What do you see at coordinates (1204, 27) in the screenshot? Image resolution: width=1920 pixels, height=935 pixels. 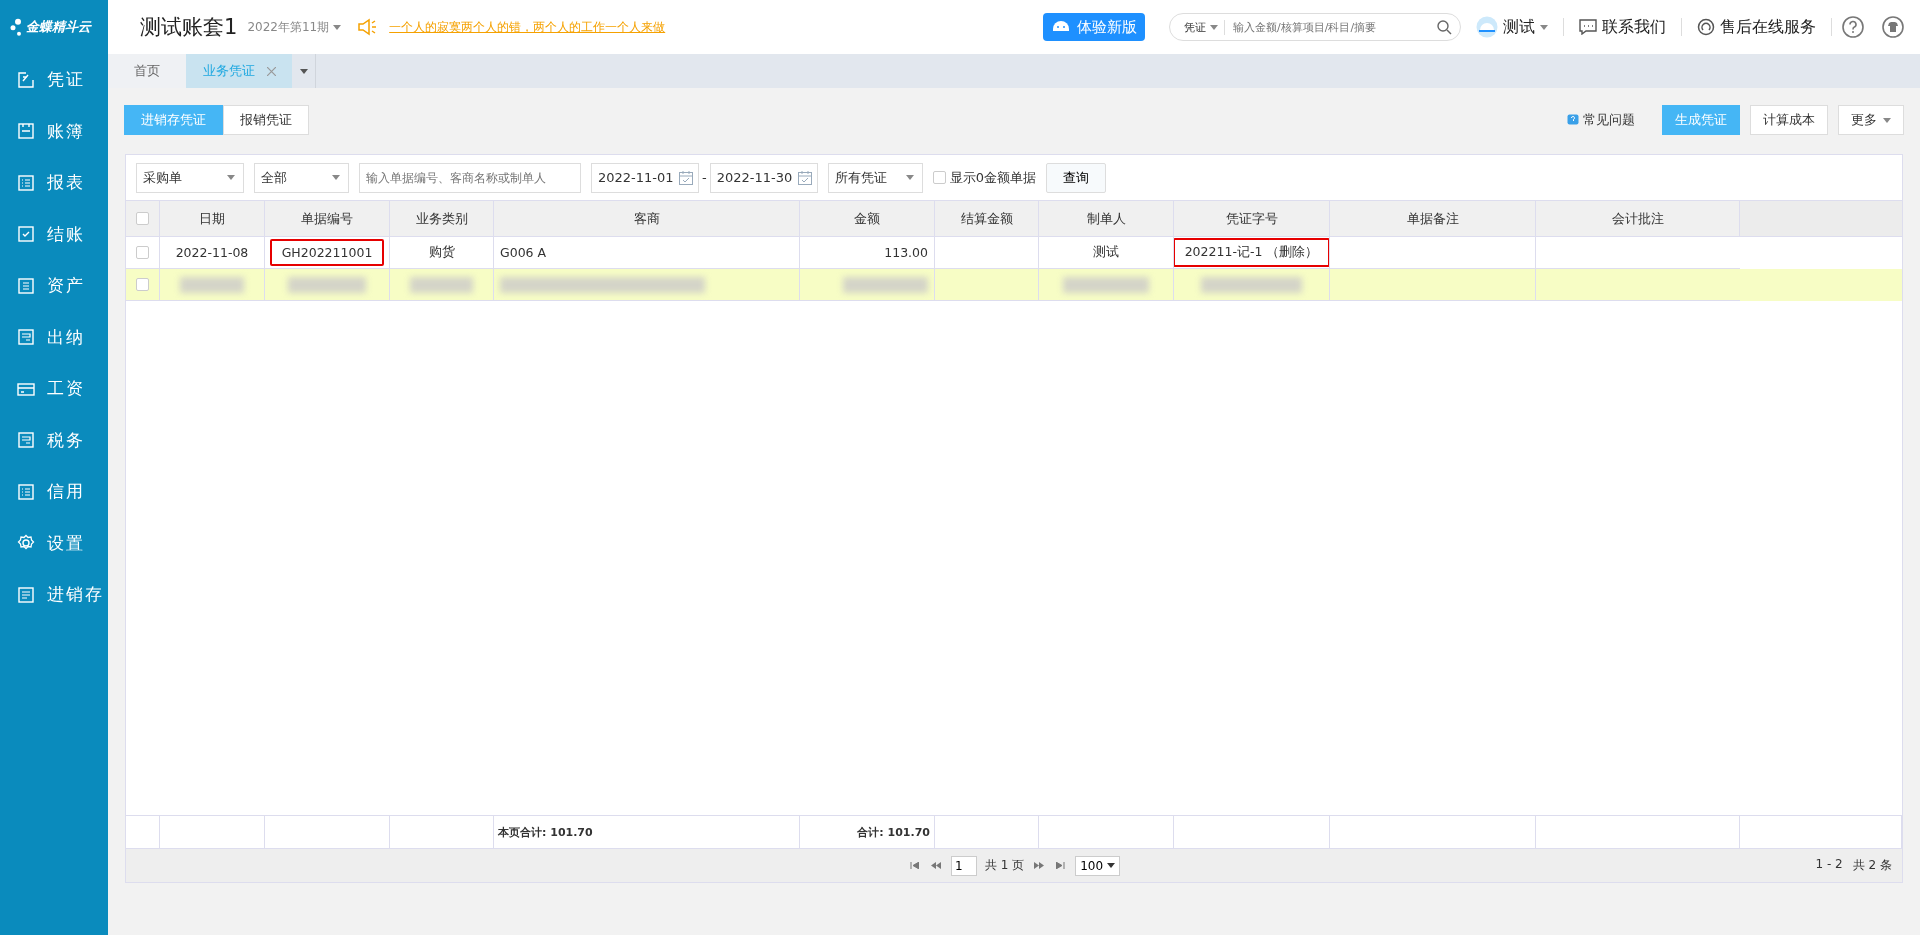 I see `search-scope-dropdown: 凭证` at bounding box center [1204, 27].